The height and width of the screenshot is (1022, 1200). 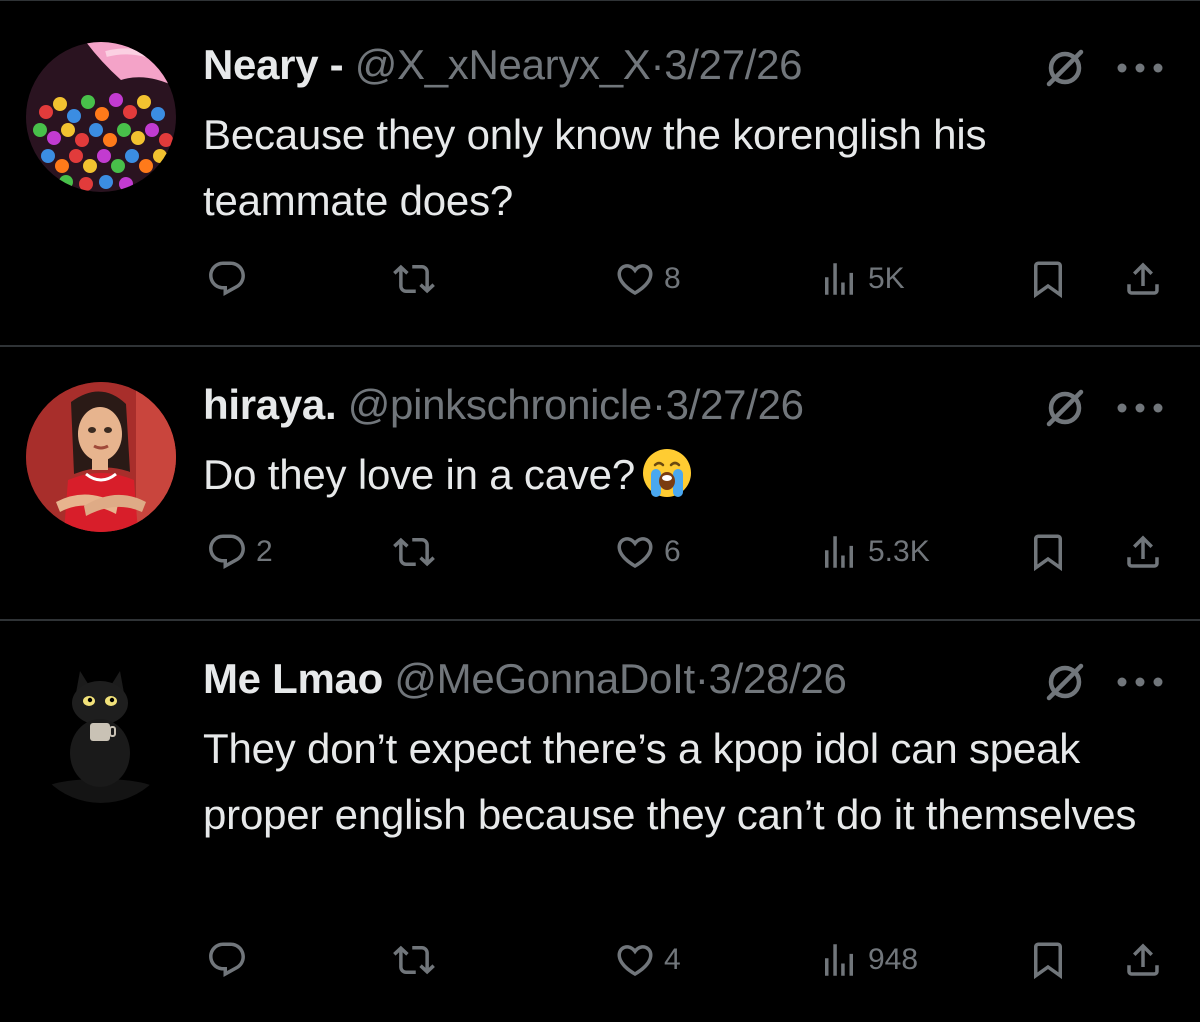 What do you see at coordinates (672, 278) in the screenshot?
I see `like-count: 8` at bounding box center [672, 278].